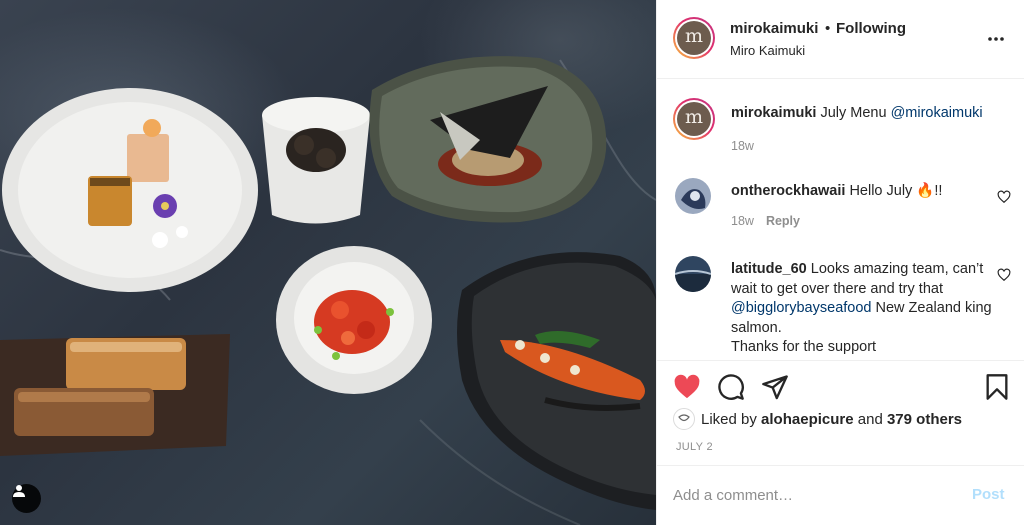 The image size is (1024, 525). Describe the element at coordinates (804, 347) in the screenshot. I see `comment-text-last-line: Thanks for the support` at that location.